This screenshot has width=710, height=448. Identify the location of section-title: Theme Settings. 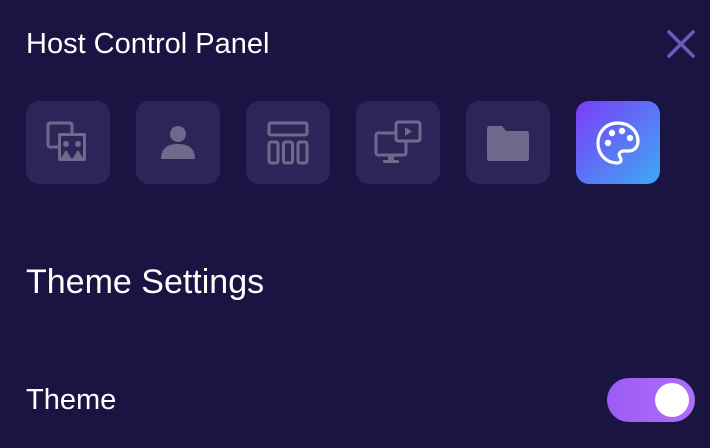
(145, 282).